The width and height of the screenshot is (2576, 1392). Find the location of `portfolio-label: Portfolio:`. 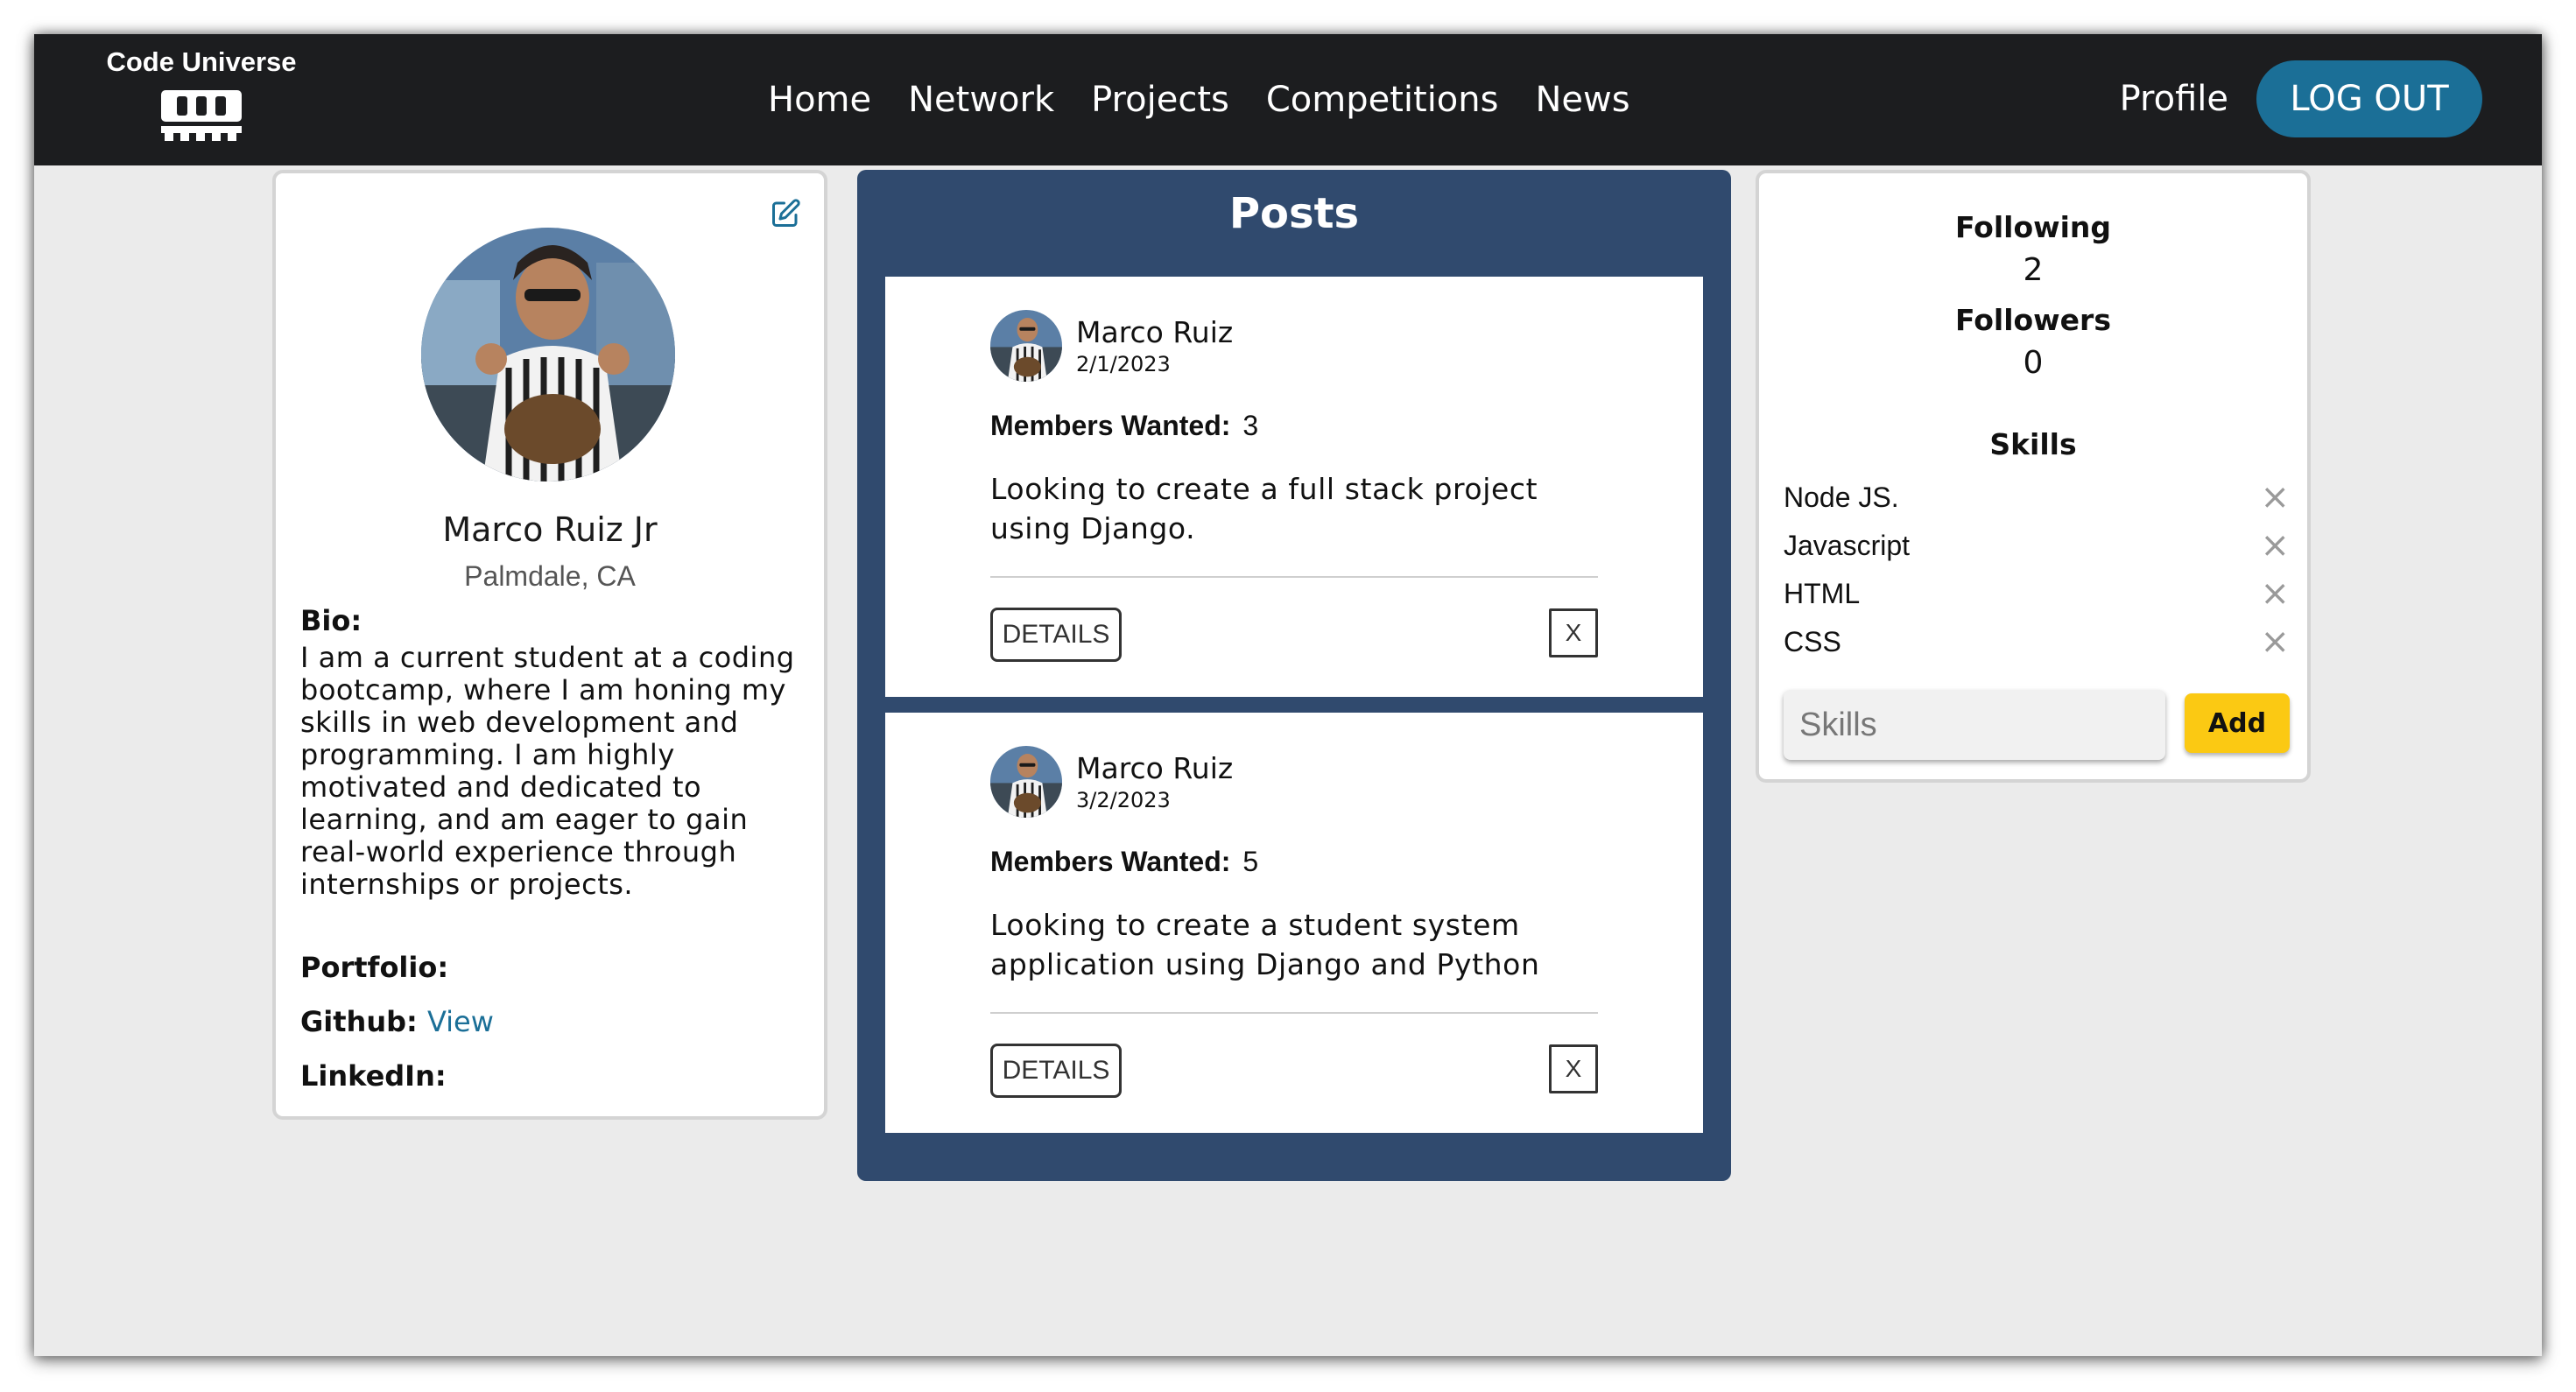

portfolio-label: Portfolio: is located at coordinates (374, 967).